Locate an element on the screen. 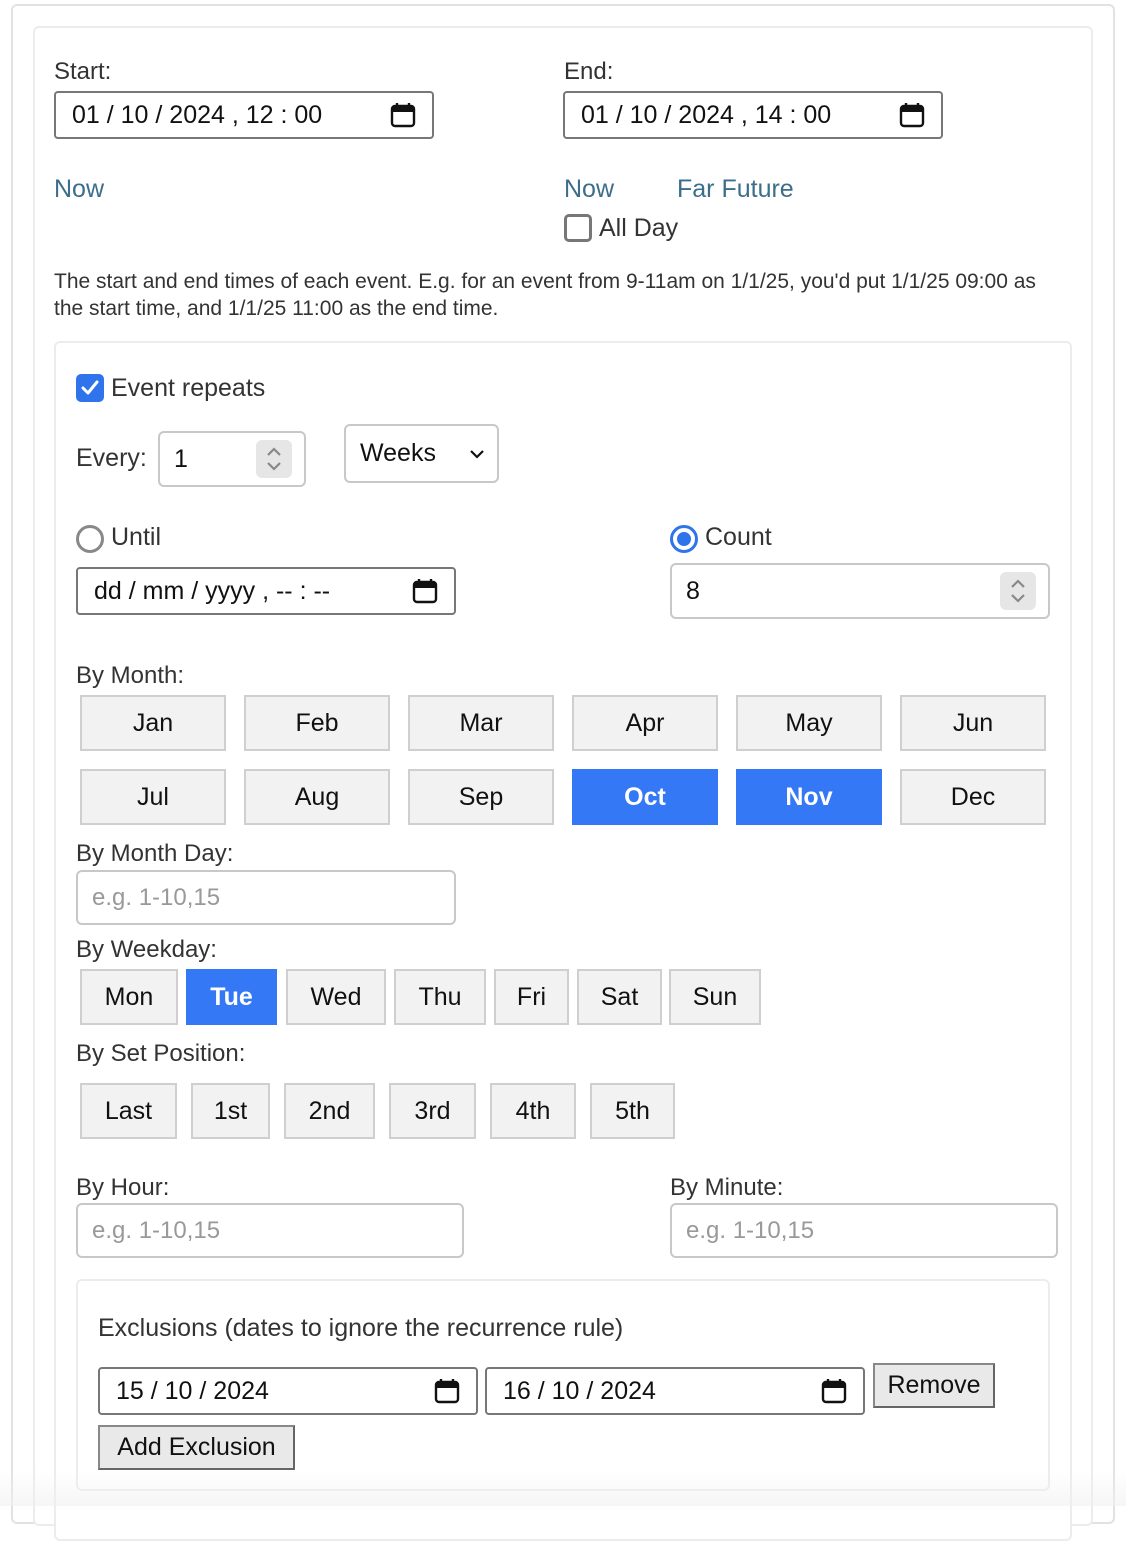  set-position-button-4th: 4th is located at coordinates (533, 1111).